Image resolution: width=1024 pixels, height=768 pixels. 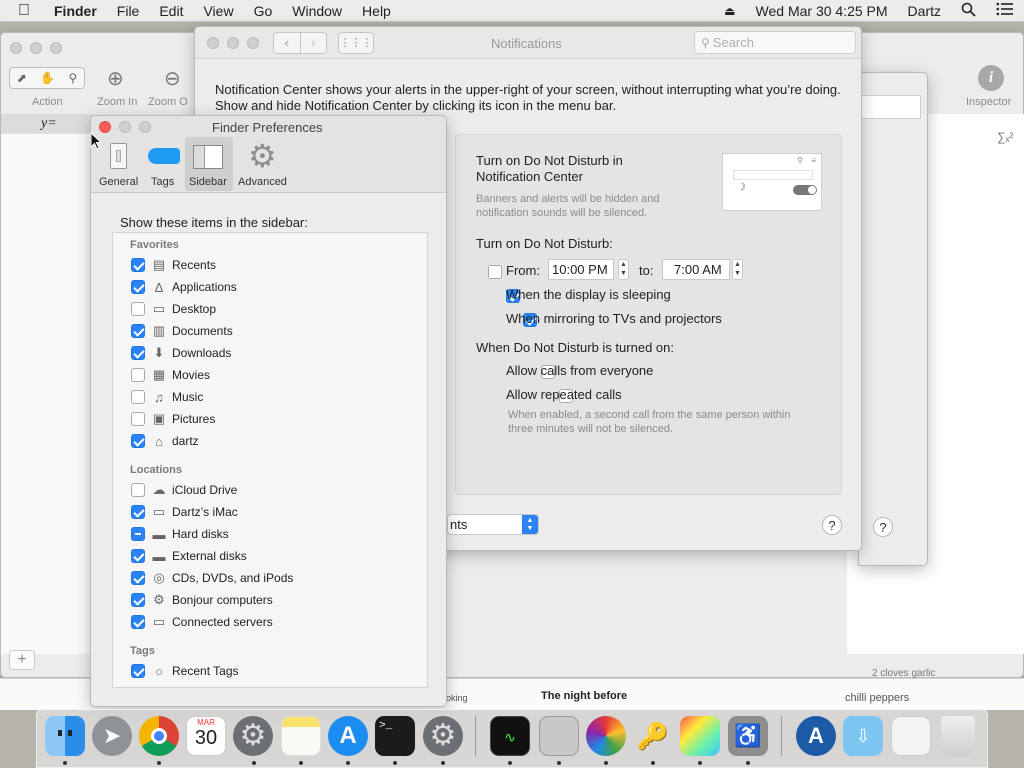 What do you see at coordinates (65, 736) in the screenshot?
I see `finder-dock-icon` at bounding box center [65, 736].